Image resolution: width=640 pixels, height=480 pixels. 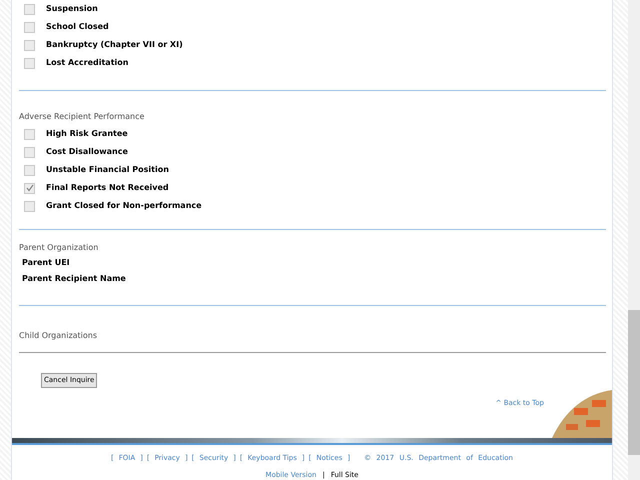 What do you see at coordinates (124, 206) in the screenshot?
I see `checkbox-label: Grant Closed for Non-performance` at bounding box center [124, 206].